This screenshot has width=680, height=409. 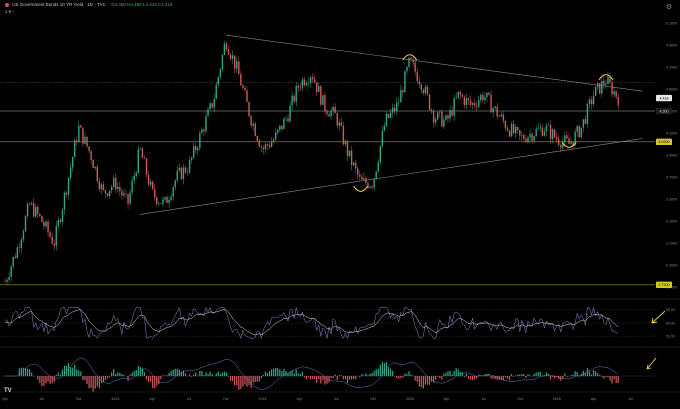 What do you see at coordinates (557, 399) in the screenshot?
I see `x-tick-label: 2026` at bounding box center [557, 399].